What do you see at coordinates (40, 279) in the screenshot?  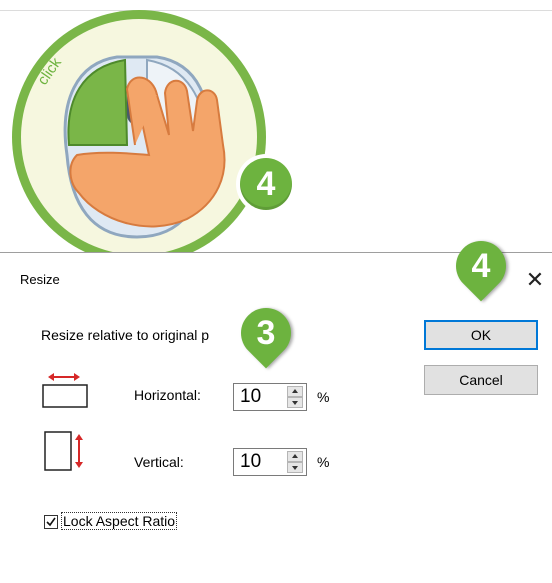 I see `dialog-title: Resize` at bounding box center [40, 279].